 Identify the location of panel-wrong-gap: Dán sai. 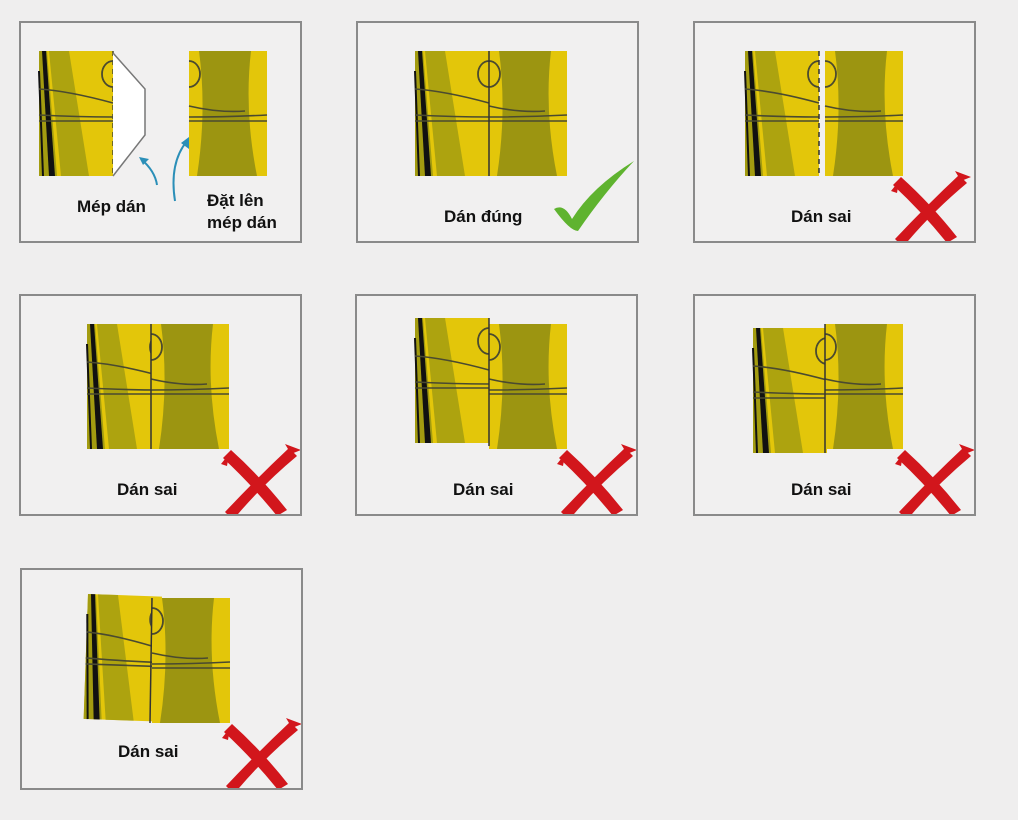
(834, 132).